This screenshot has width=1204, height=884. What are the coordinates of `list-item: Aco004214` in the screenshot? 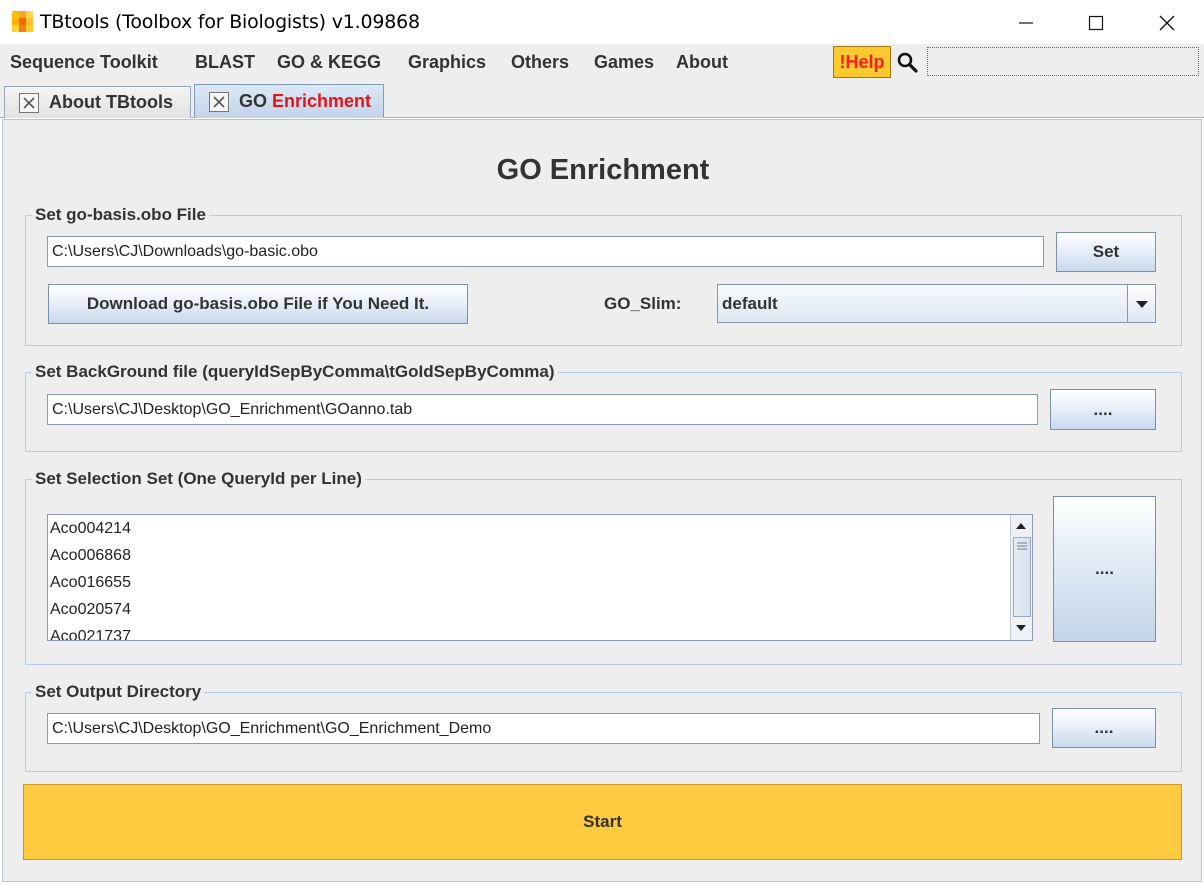 It's located at (90, 528).